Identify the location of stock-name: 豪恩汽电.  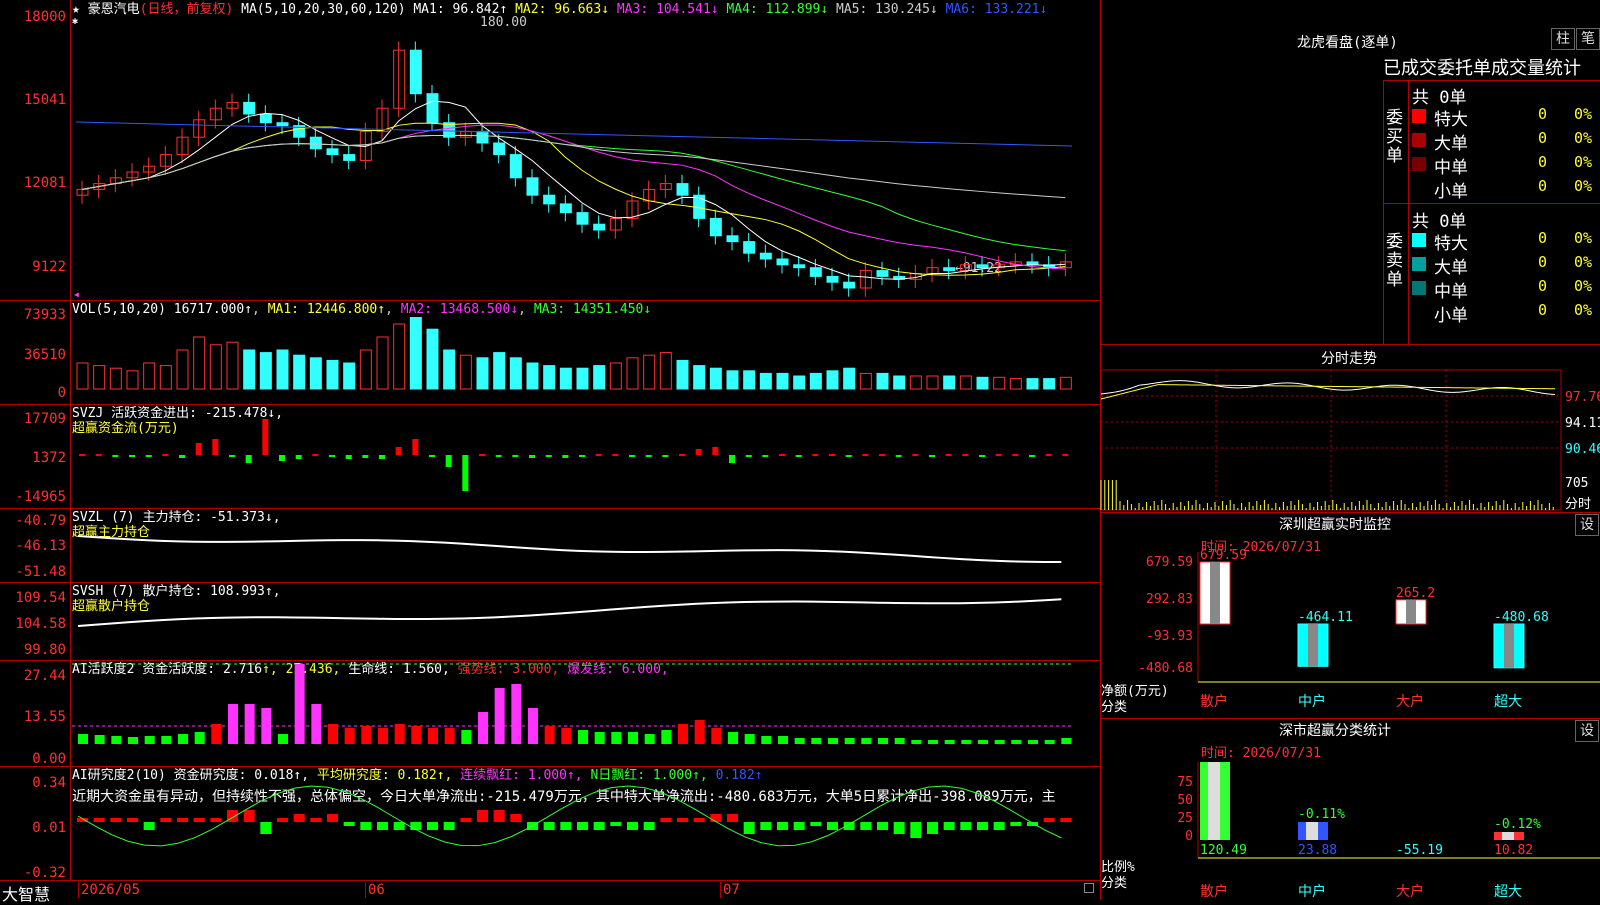
(114, 9).